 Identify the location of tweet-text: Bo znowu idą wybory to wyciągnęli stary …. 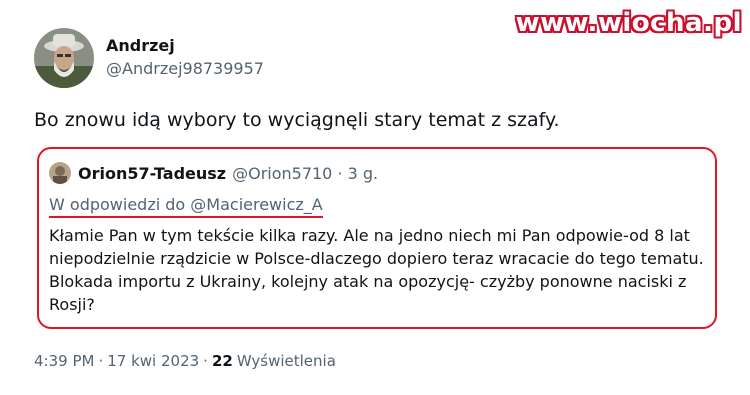
(297, 120).